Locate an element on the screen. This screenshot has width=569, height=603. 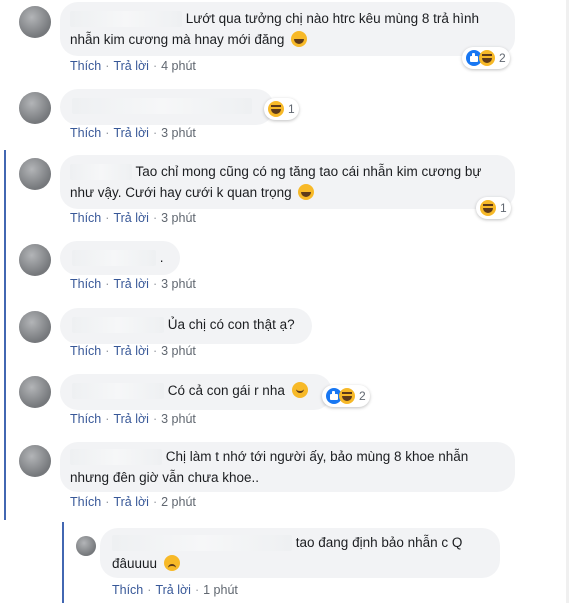
comment-bubble is located at coordinates (167, 107).